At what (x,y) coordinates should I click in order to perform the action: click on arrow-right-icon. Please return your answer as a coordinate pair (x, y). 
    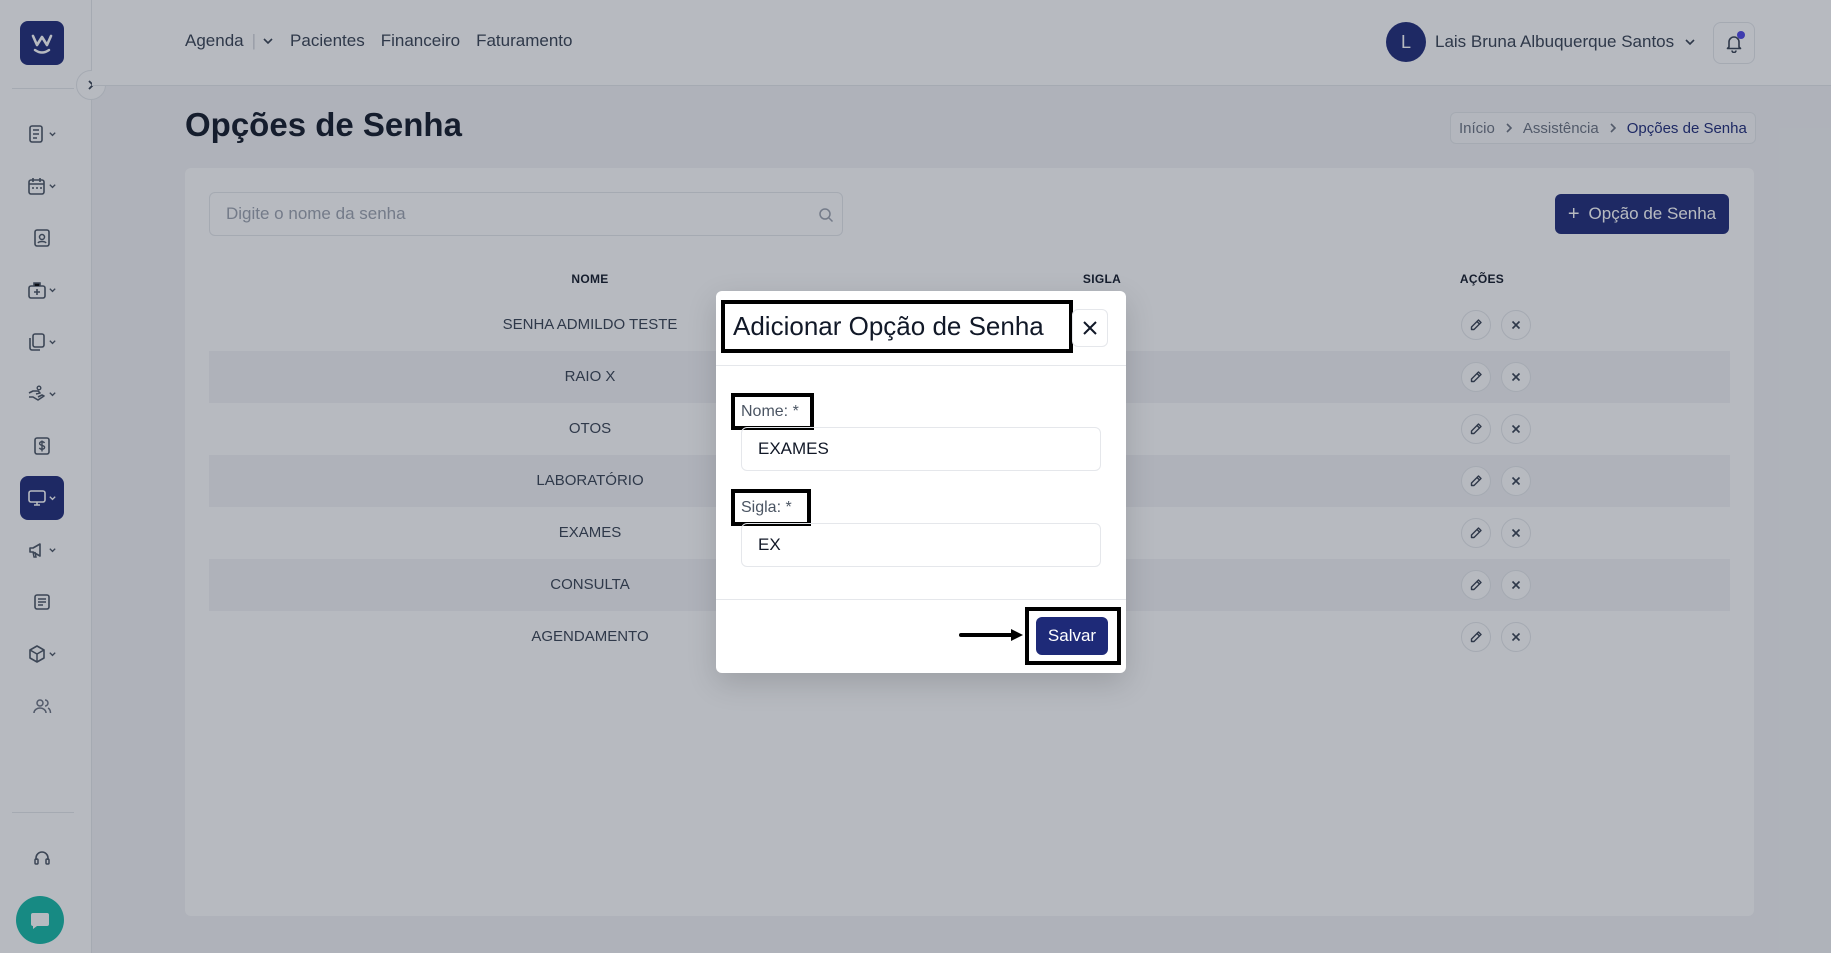
    Looking at the image, I should click on (991, 635).